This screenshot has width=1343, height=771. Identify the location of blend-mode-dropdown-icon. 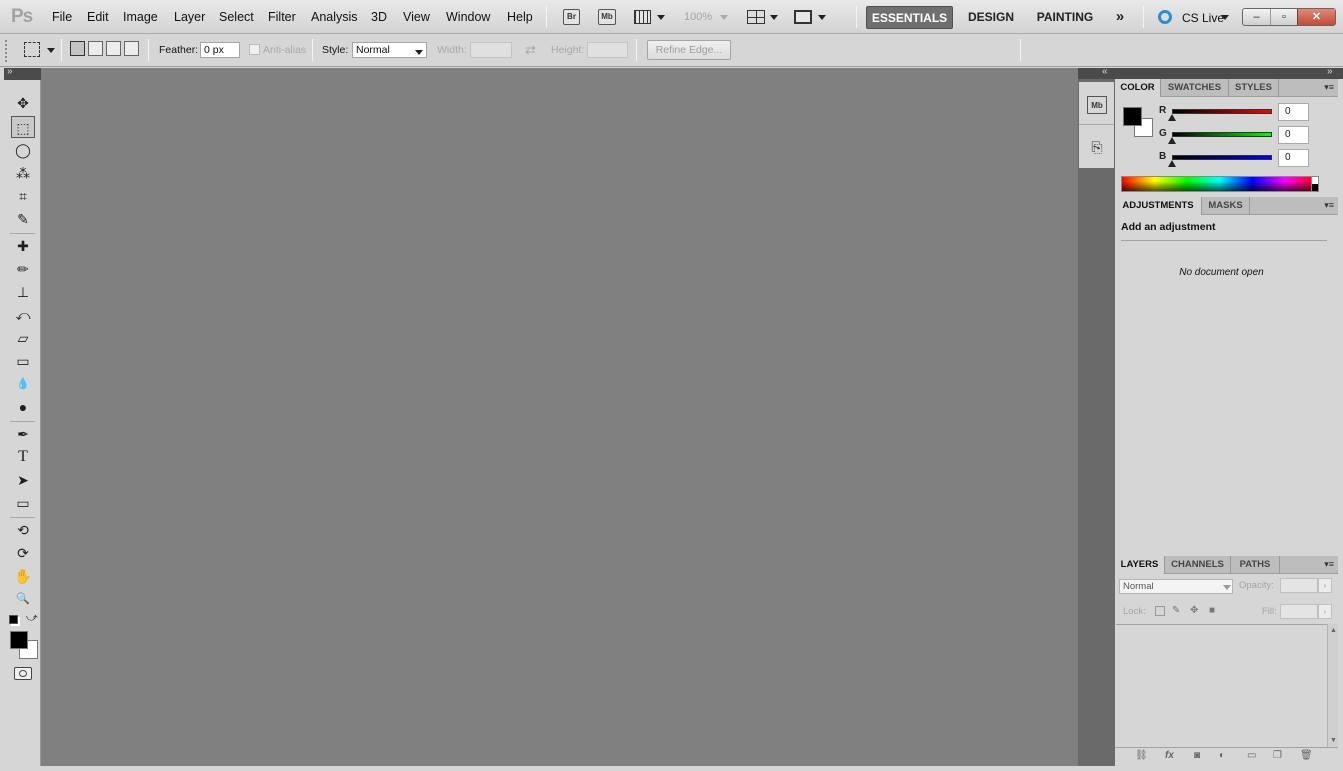
(1227, 587).